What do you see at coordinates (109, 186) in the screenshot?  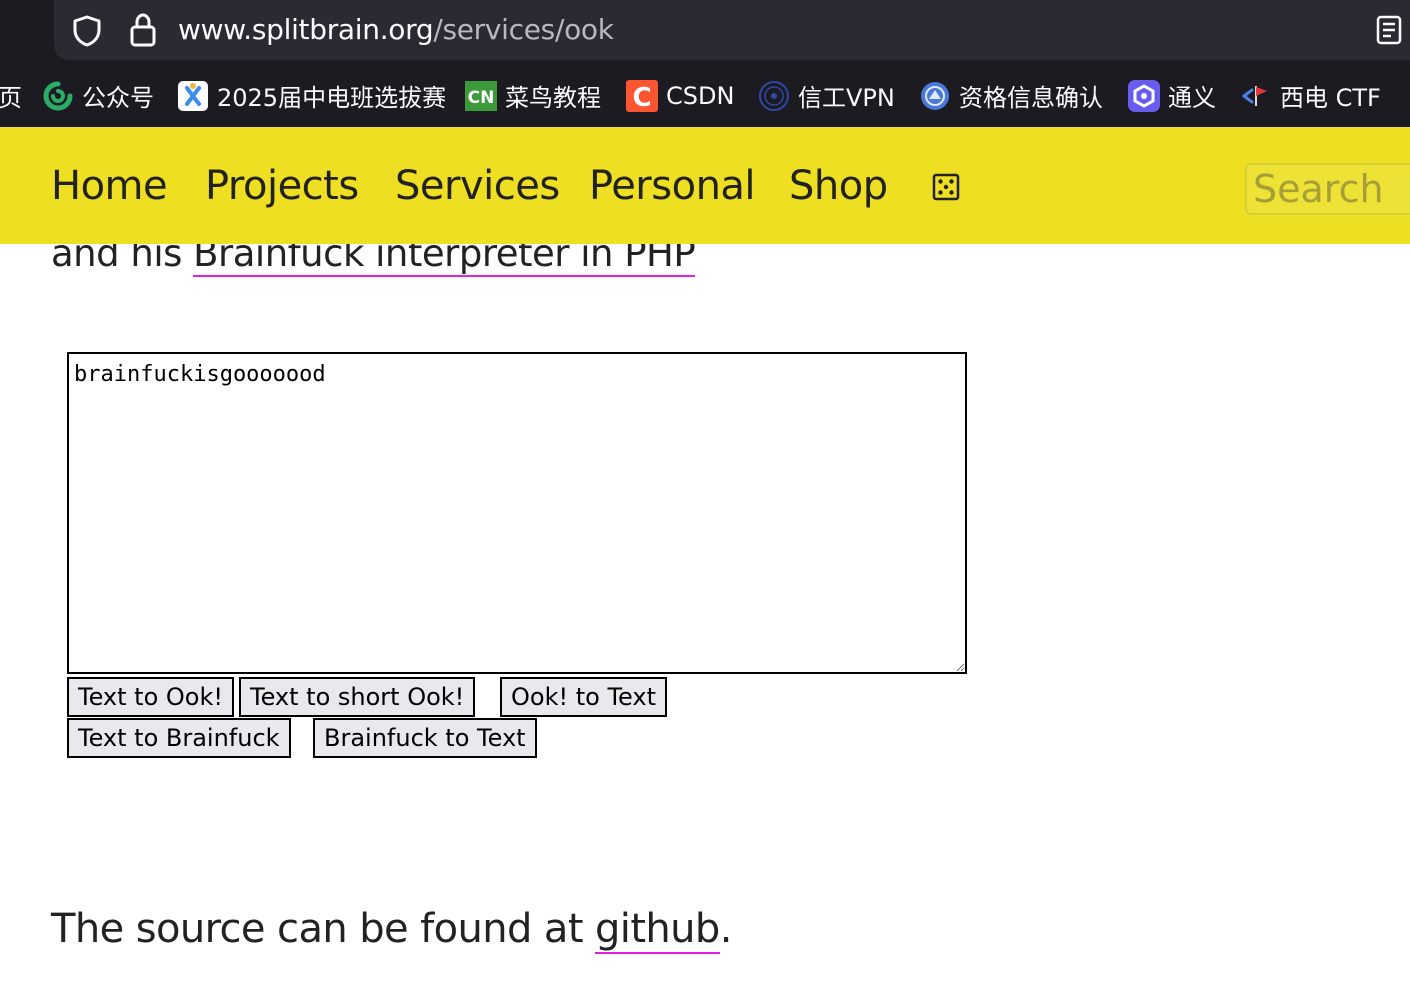 I see `nav-home: Home` at bounding box center [109, 186].